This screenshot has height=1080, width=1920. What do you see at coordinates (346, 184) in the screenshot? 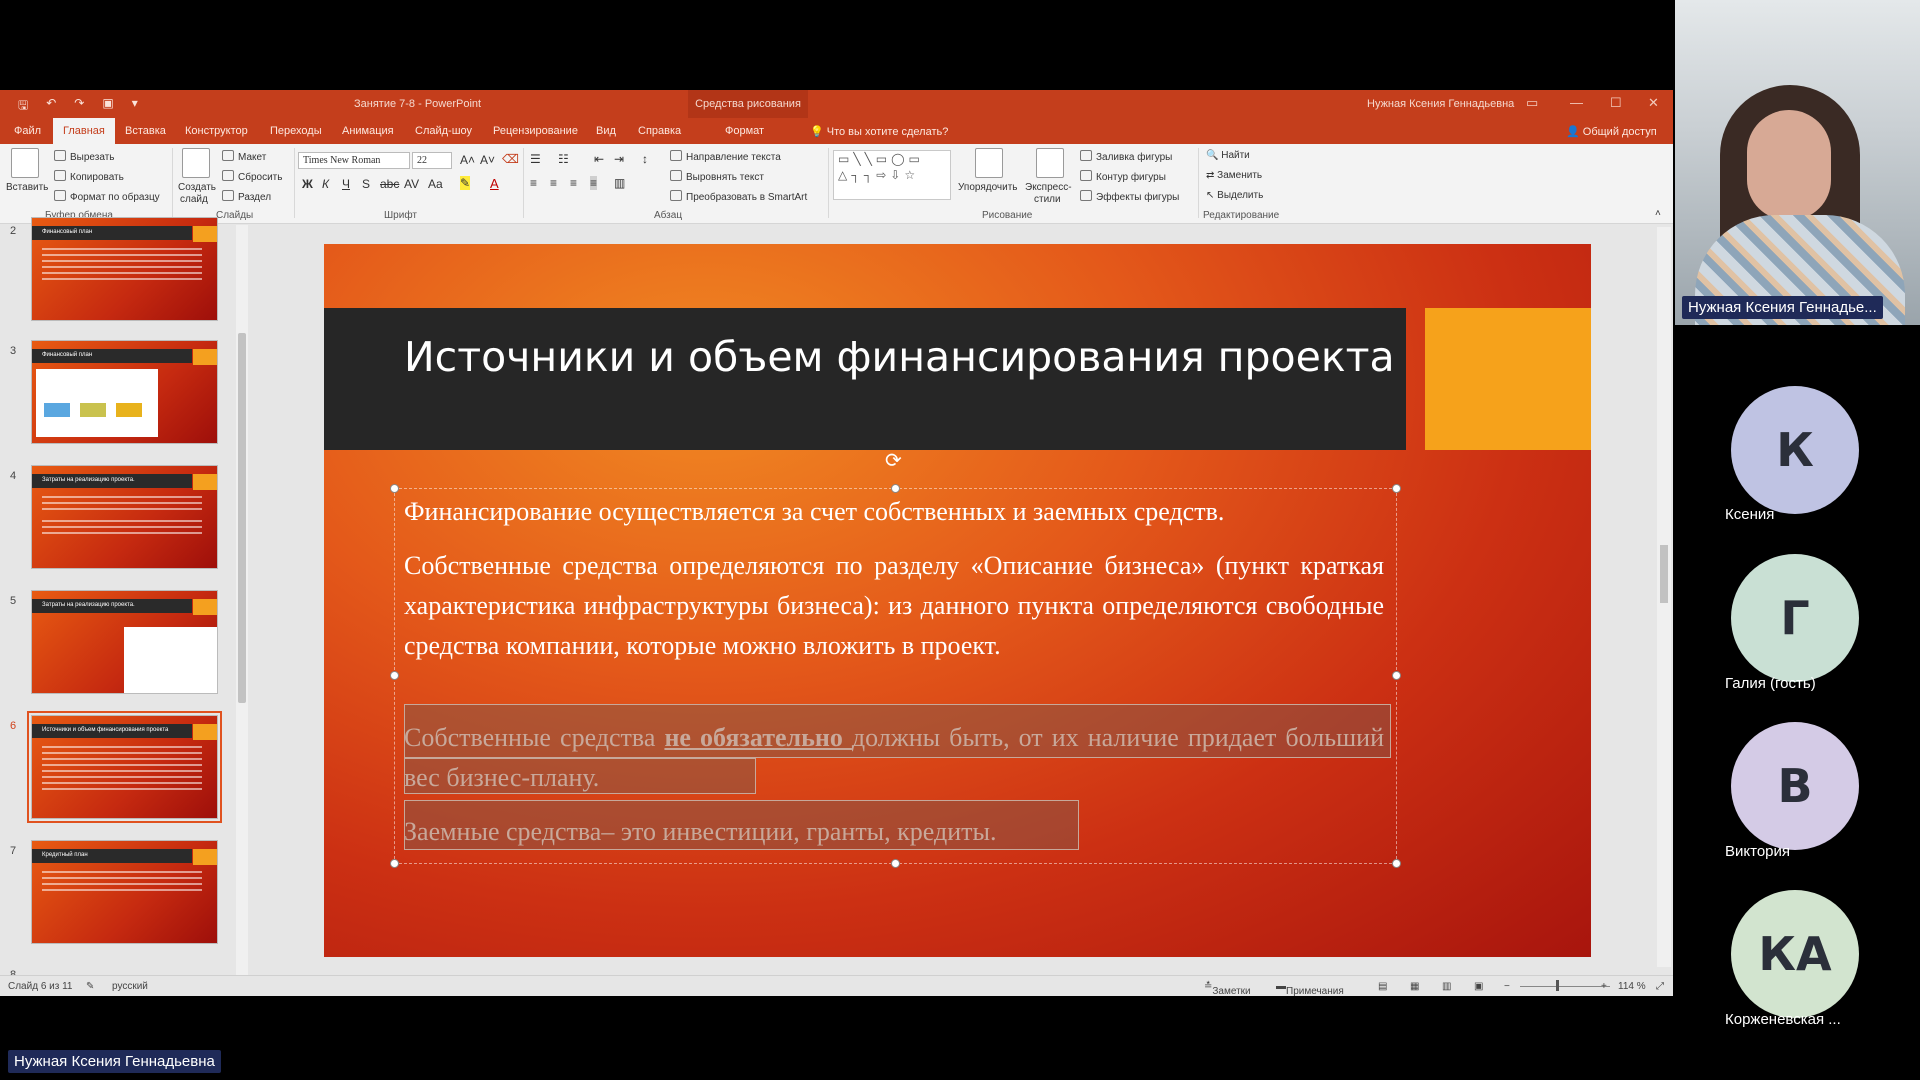
I see `underline-icon: Ч` at bounding box center [346, 184].